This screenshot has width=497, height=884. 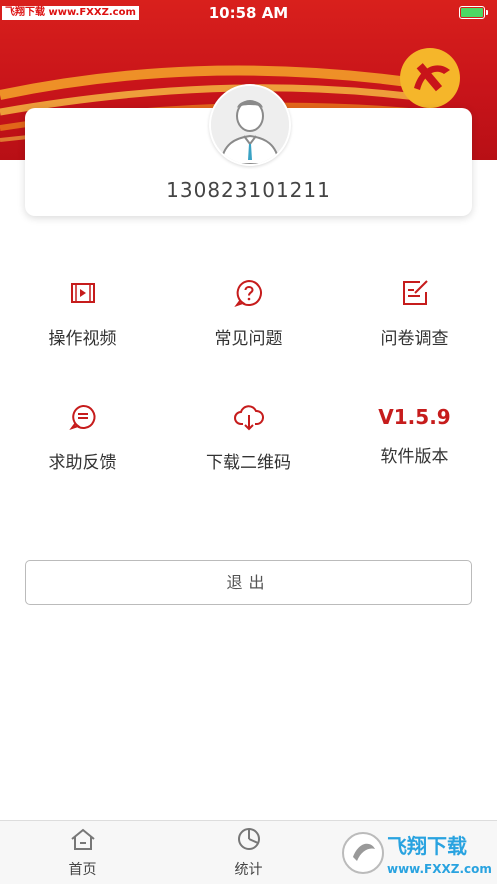 I want to click on home-icon, so click(x=82, y=839).